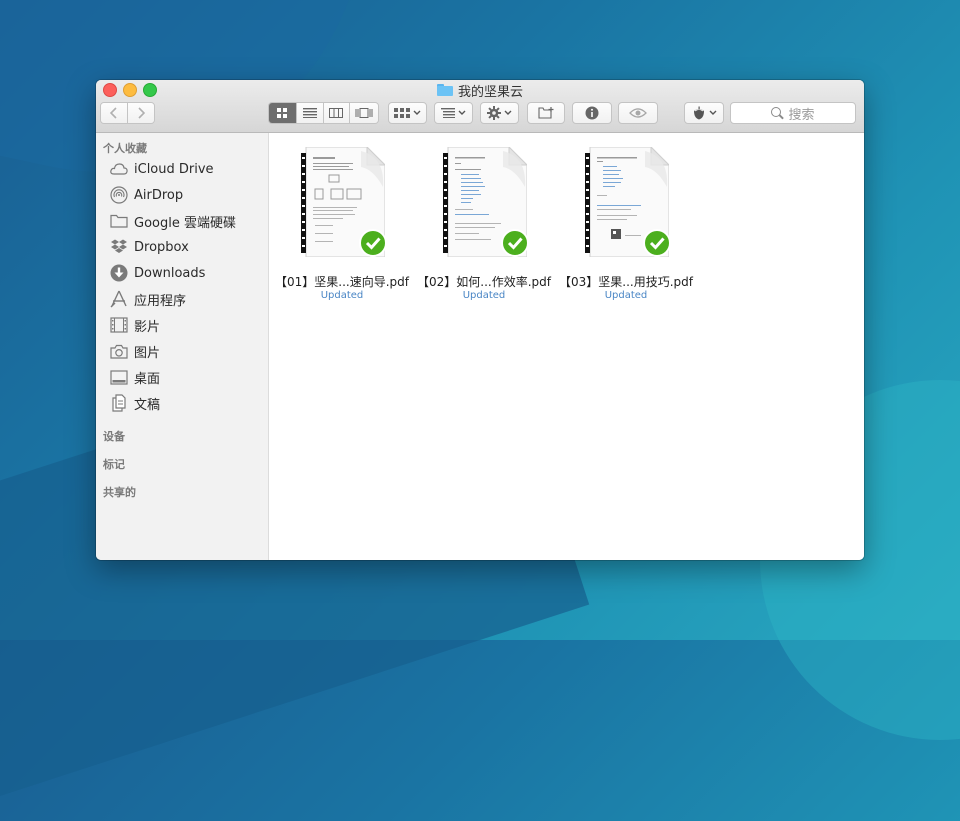  I want to click on sidebar-item-label: 桌面, so click(147, 379).